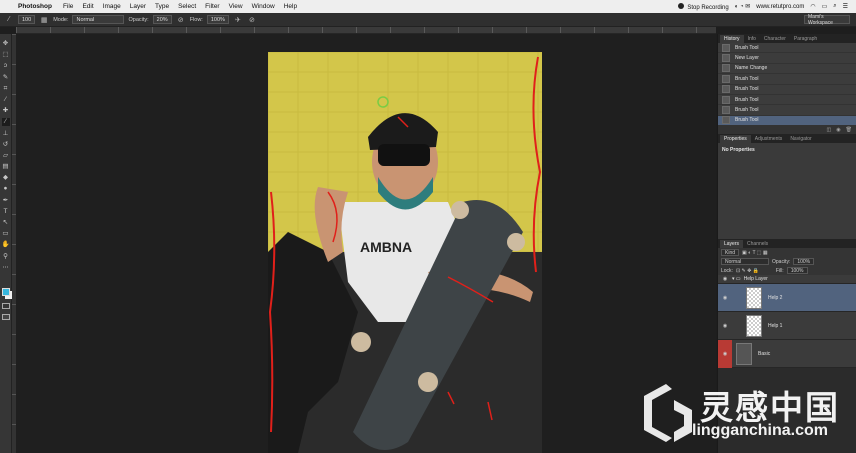  Describe the element at coordinates (787, 354) in the screenshot. I see `layer-basic: ◉ Basic` at that location.